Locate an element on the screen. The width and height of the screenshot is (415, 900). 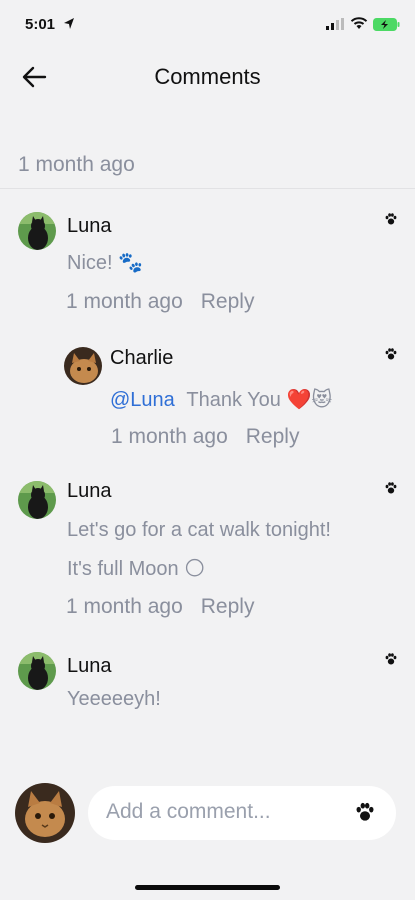
cellular-signal-icon is located at coordinates (335, 24).